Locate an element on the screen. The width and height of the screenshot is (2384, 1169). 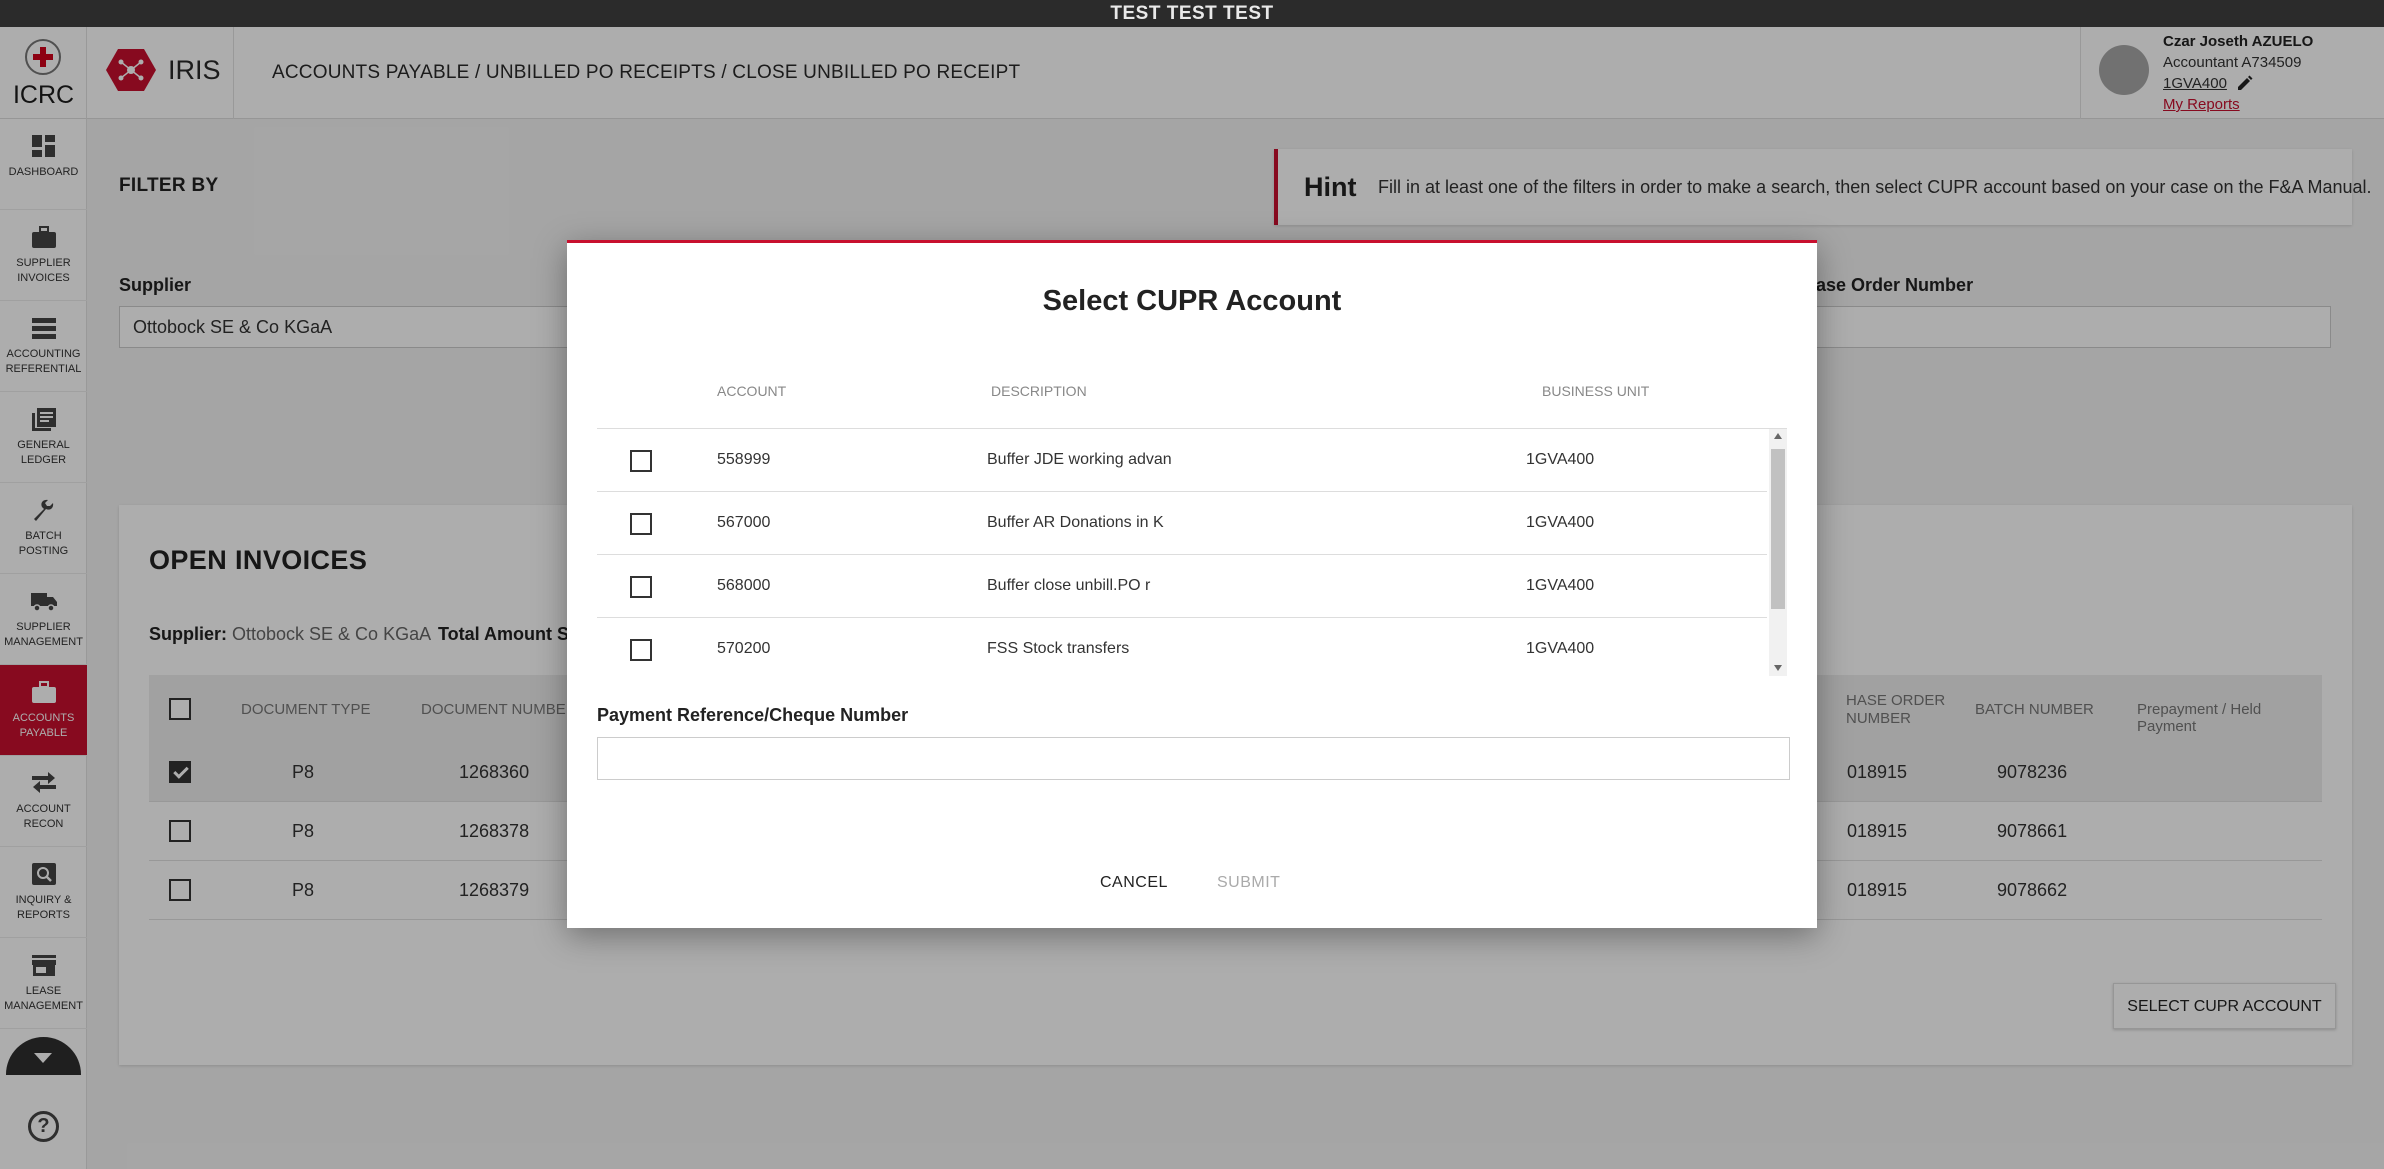
environment-banner: TEST TEST TEST is located at coordinates (1192, 13).